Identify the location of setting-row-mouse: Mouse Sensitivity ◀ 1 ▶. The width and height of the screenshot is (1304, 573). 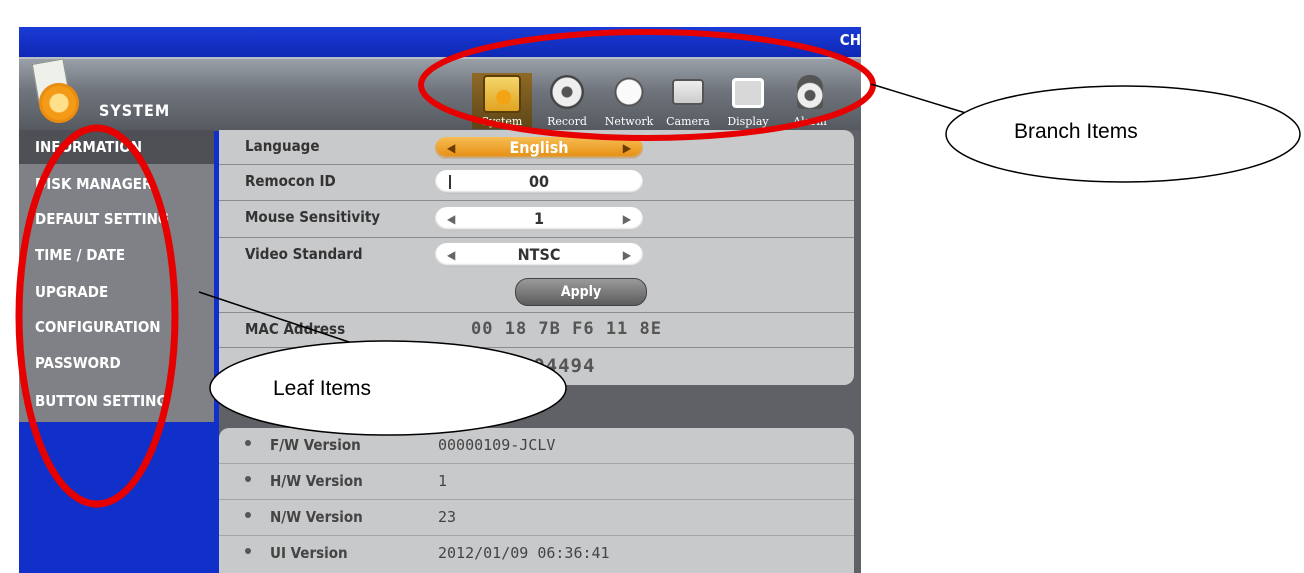
(536, 219).